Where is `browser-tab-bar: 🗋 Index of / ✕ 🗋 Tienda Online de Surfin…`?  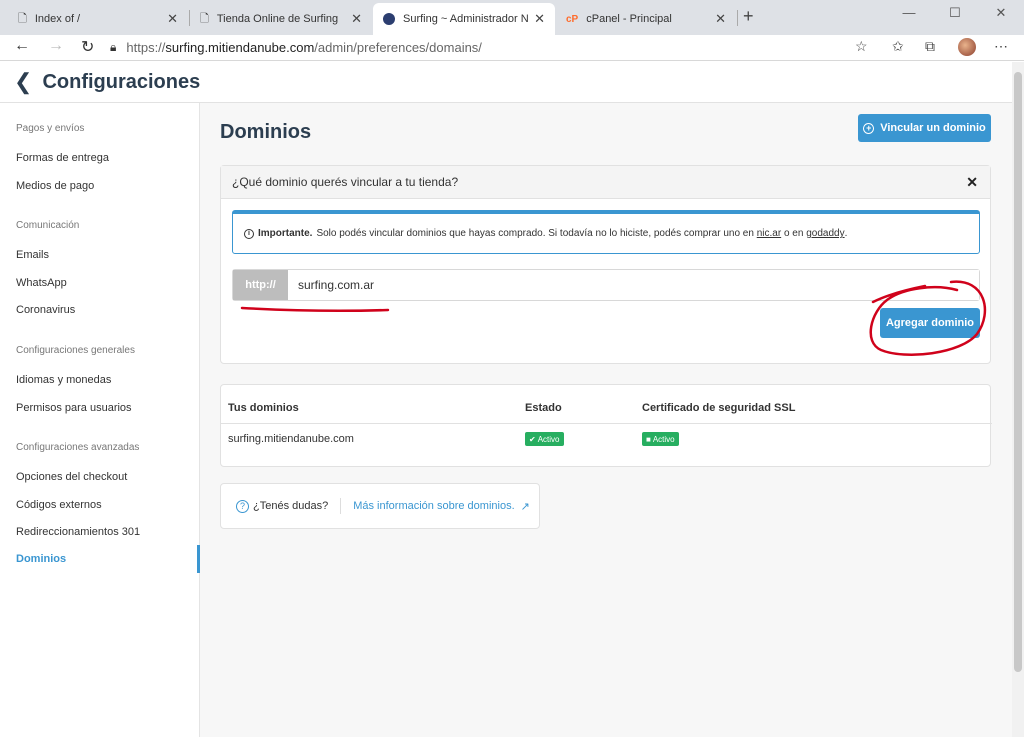
browser-tab-bar: 🗋 Index of / ✕ 🗋 Tienda Online de Surfin… is located at coordinates (512, 17).